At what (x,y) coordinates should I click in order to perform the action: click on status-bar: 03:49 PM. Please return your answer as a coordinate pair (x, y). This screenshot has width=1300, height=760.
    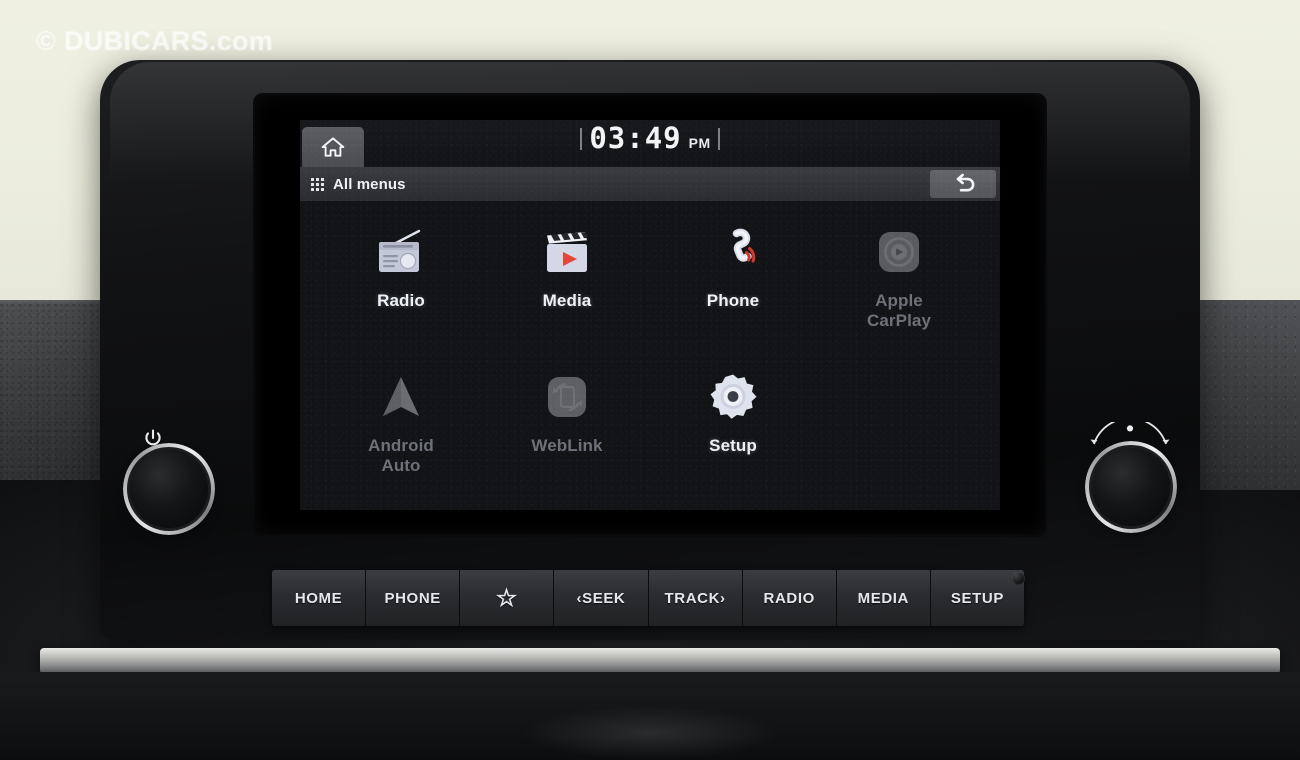
    Looking at the image, I should click on (650, 143).